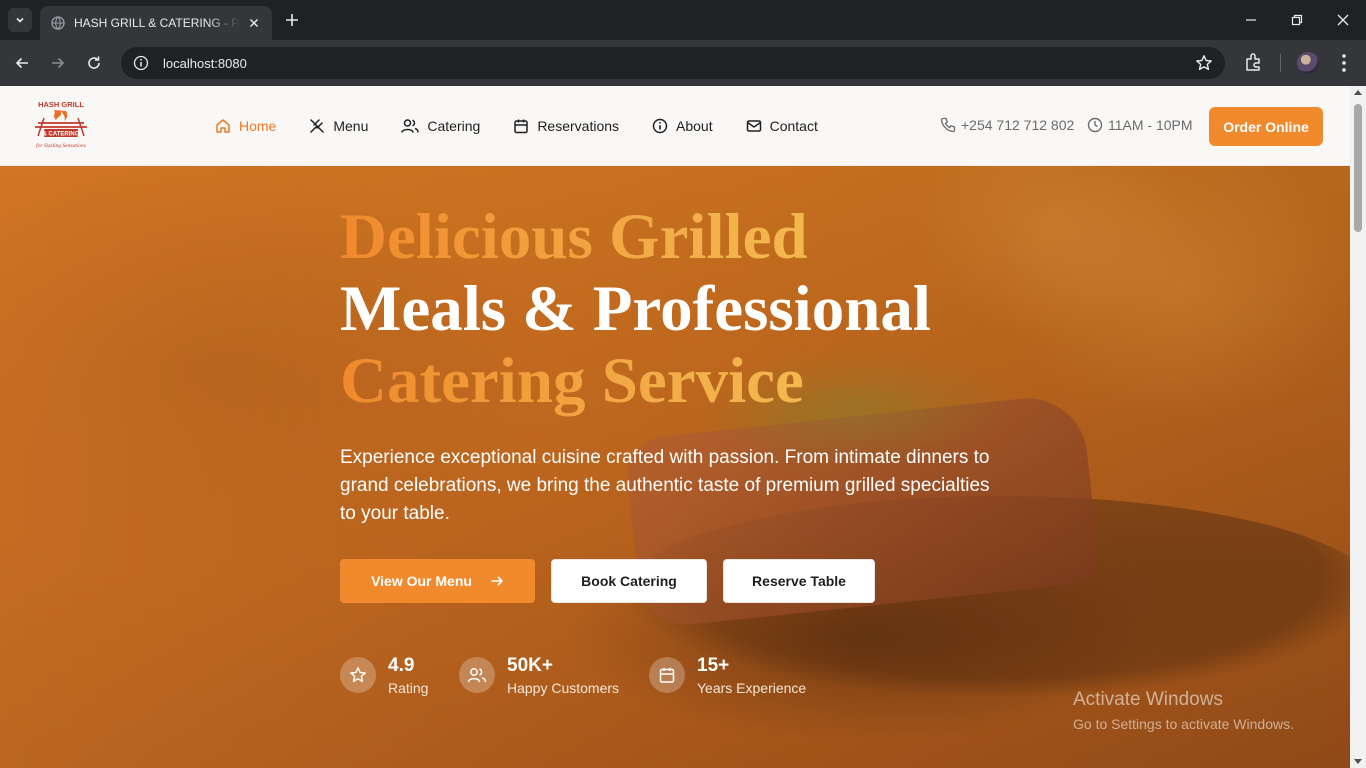  I want to click on nav-item-catering: Catering, so click(440, 126).